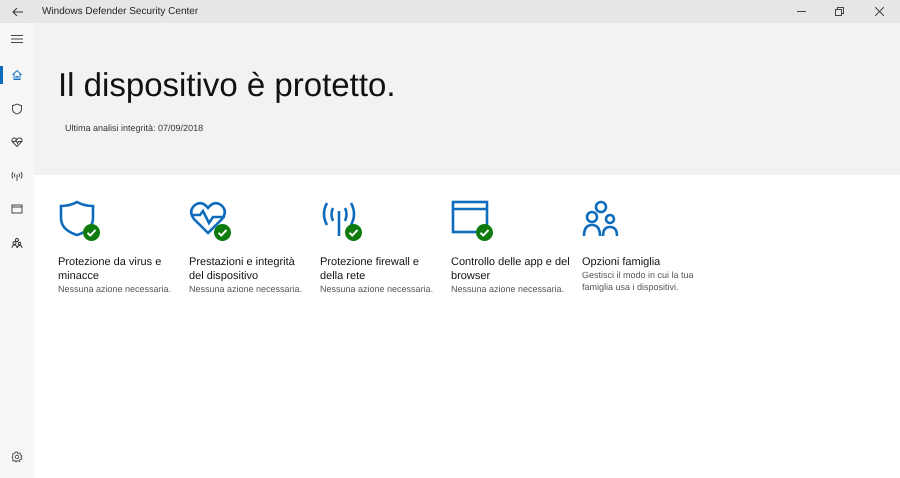  What do you see at coordinates (17, 457) in the screenshot?
I see `settings-icon` at bounding box center [17, 457].